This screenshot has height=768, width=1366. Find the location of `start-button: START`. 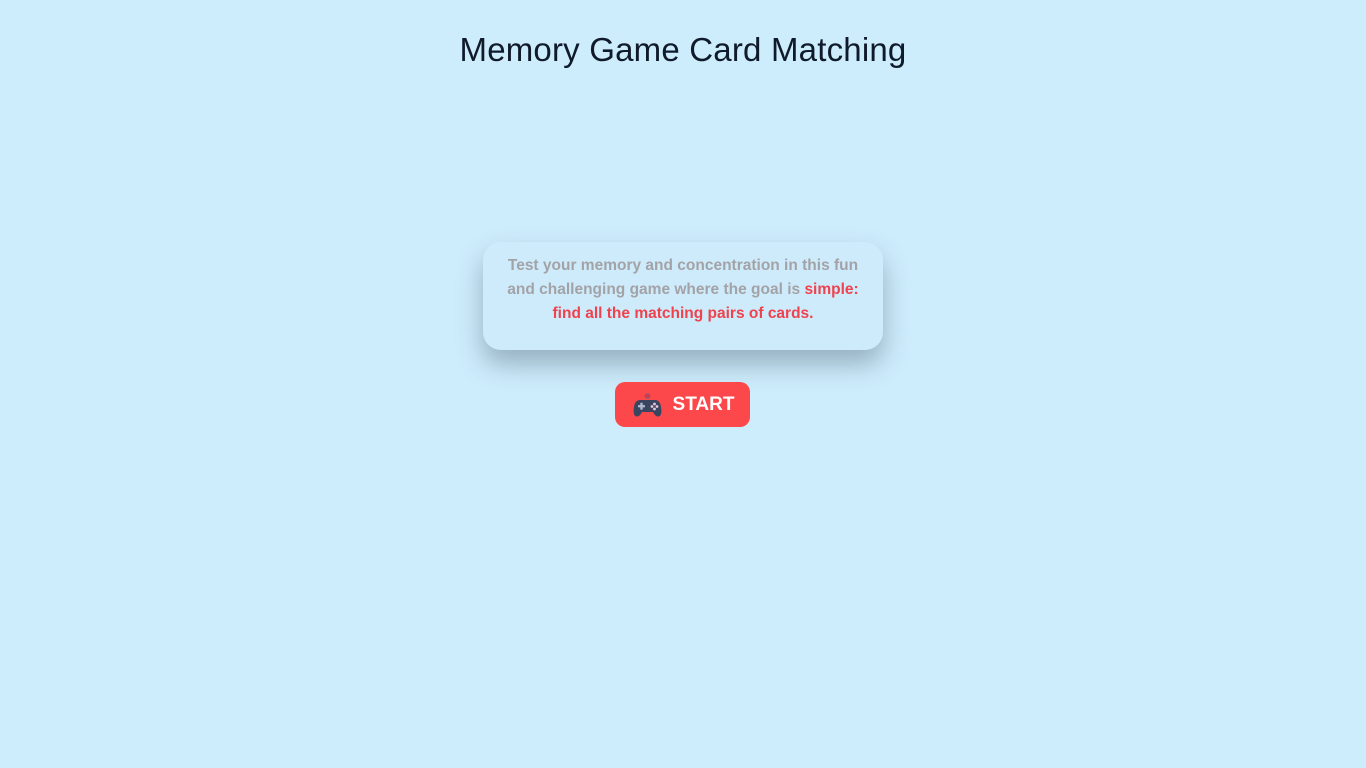

start-button: START is located at coordinates (682, 404).